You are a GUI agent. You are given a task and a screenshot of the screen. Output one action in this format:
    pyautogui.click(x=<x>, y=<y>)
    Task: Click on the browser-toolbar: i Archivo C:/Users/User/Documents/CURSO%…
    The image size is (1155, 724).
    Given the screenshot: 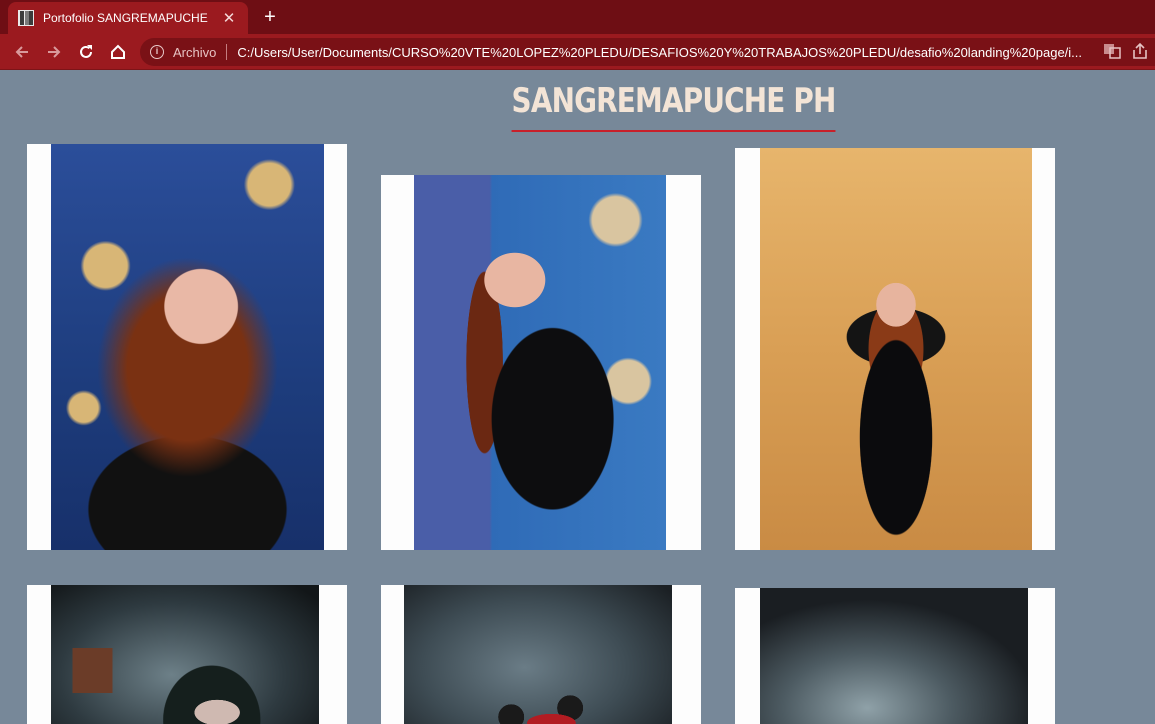 What is the action you would take?
    pyautogui.click(x=577, y=52)
    